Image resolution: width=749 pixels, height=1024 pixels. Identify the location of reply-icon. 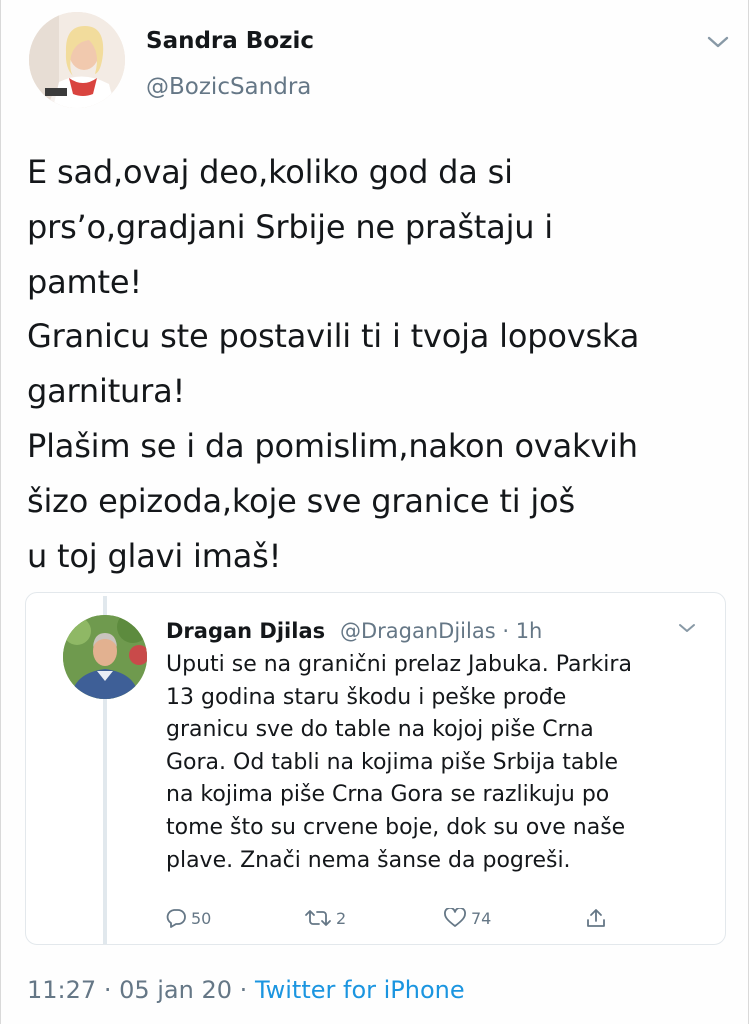
(176, 918).